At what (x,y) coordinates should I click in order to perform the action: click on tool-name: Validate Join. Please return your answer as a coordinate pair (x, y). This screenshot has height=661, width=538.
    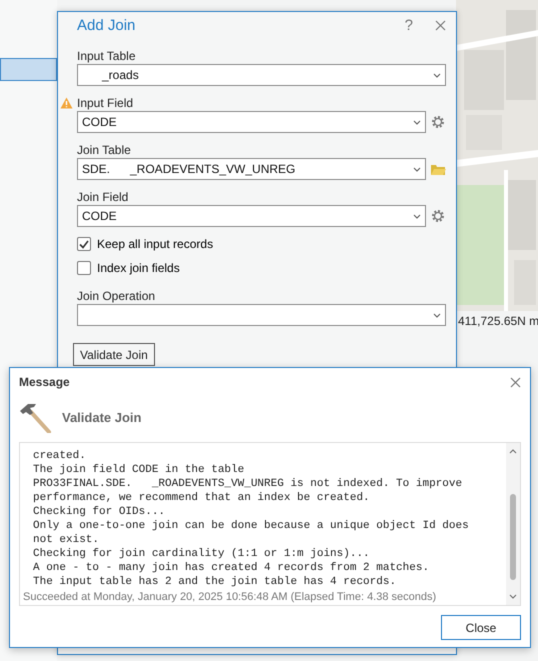
    Looking at the image, I should click on (102, 417).